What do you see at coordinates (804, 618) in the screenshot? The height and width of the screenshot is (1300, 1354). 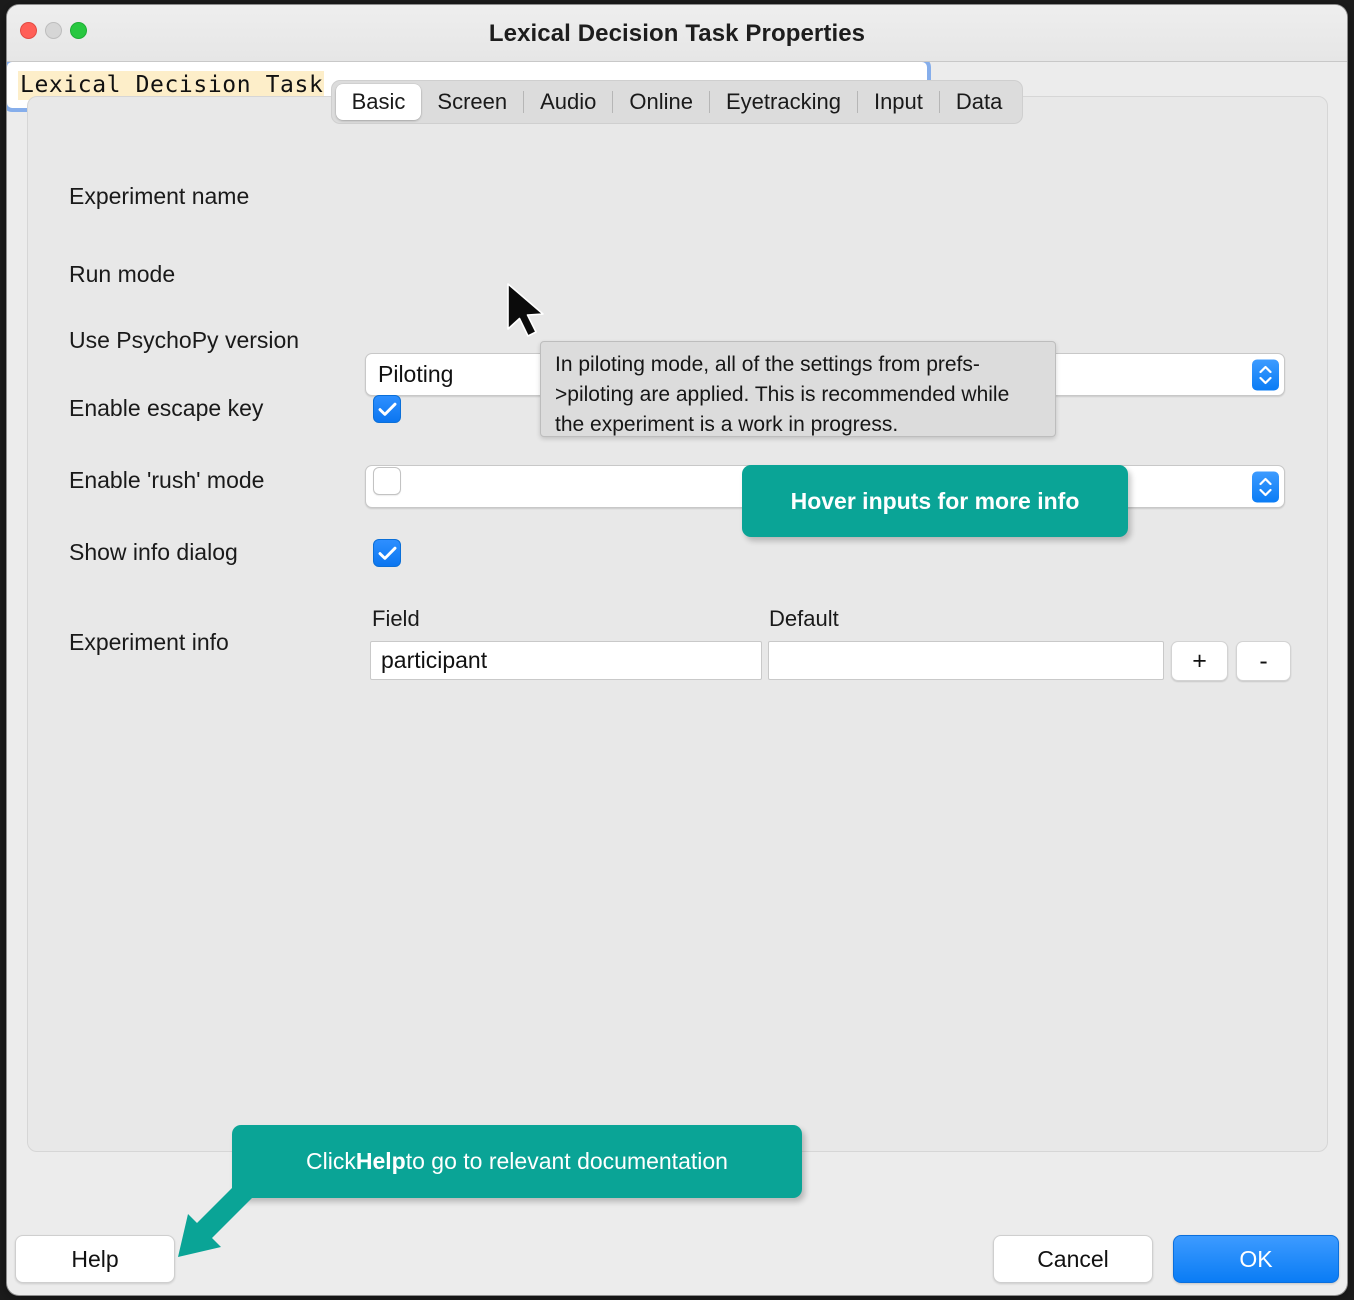 I see `experiment-info-column-default: Default` at bounding box center [804, 618].